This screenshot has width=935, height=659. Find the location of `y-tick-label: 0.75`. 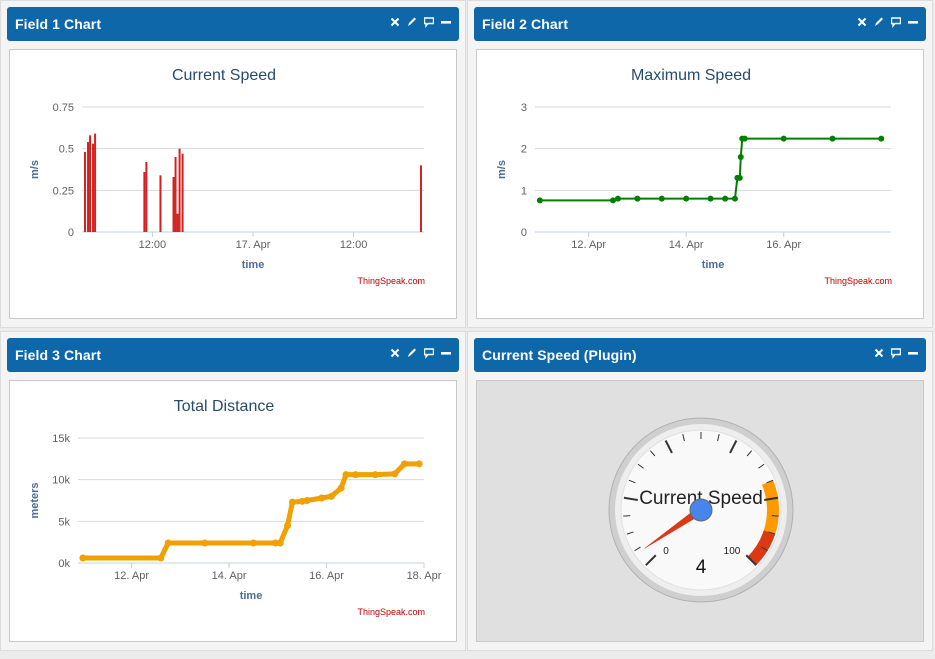

y-tick-label: 0.75 is located at coordinates (63, 108).